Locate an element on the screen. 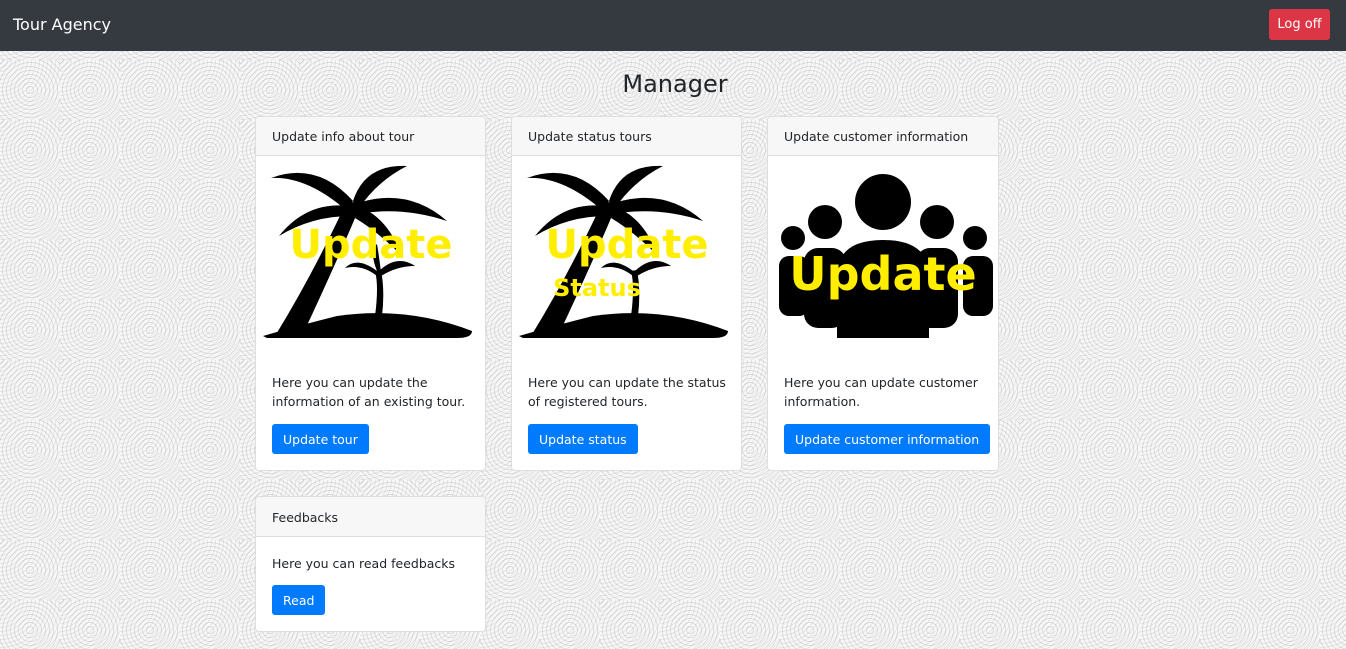 This screenshot has width=1346, height=649. card-header: Update customer information is located at coordinates (883, 136).